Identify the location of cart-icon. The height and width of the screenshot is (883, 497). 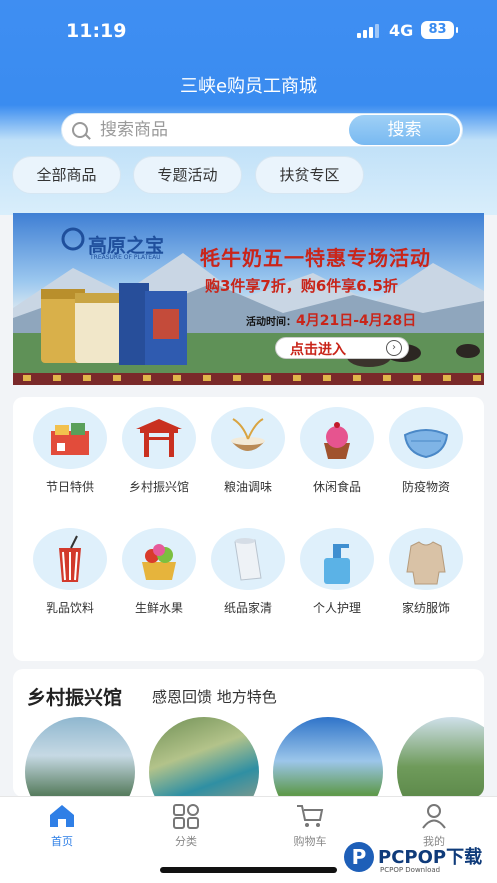
(310, 816).